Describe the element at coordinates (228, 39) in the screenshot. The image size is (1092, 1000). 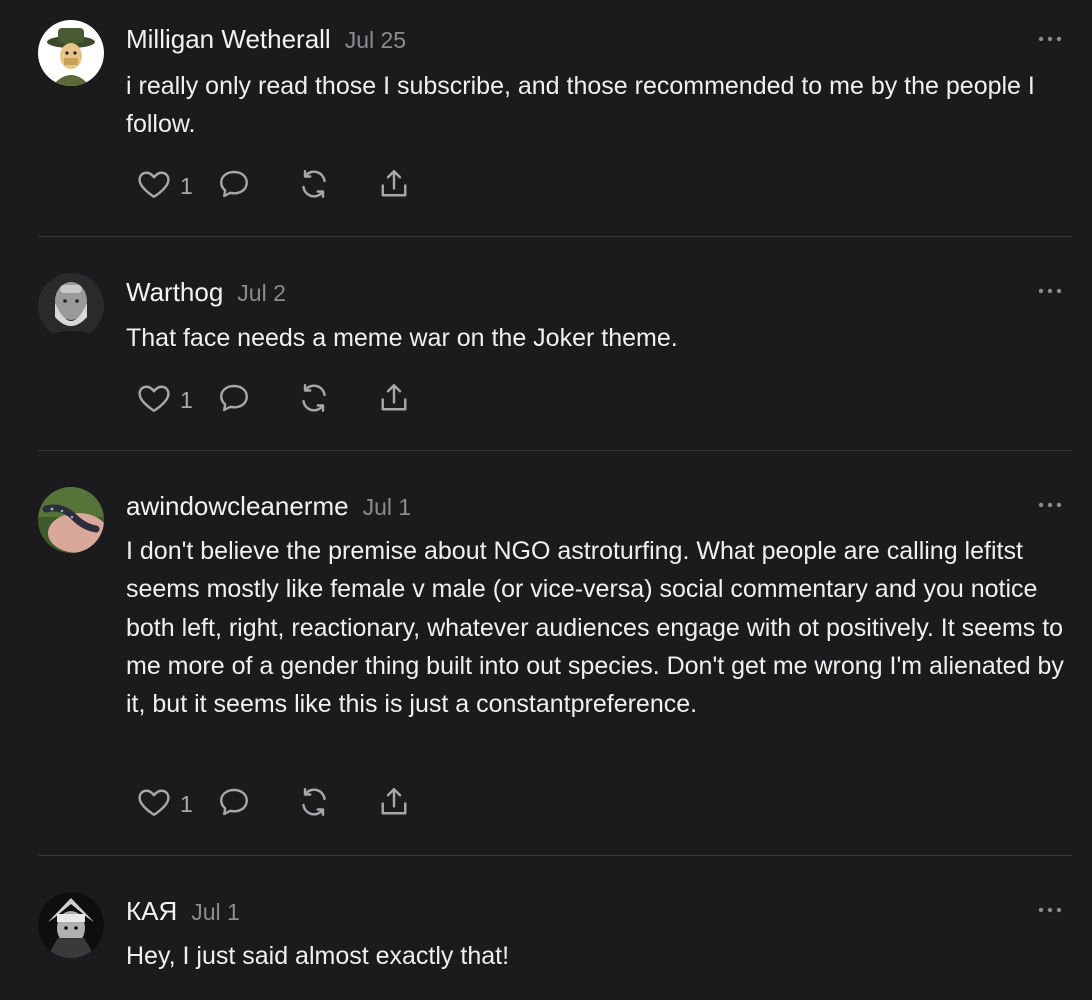
I see `author-name: Milligan Wetherall` at that location.